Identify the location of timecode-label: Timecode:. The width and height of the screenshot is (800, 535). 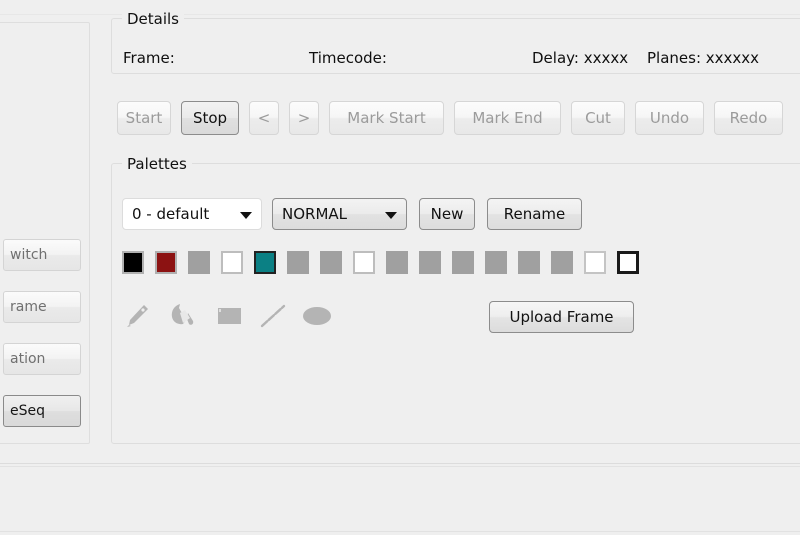
(348, 58).